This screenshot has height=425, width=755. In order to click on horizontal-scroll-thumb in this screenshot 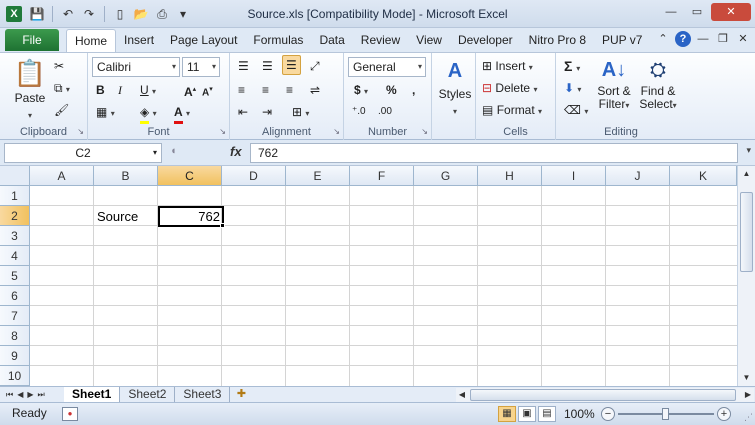, I will do `click(603, 395)`.